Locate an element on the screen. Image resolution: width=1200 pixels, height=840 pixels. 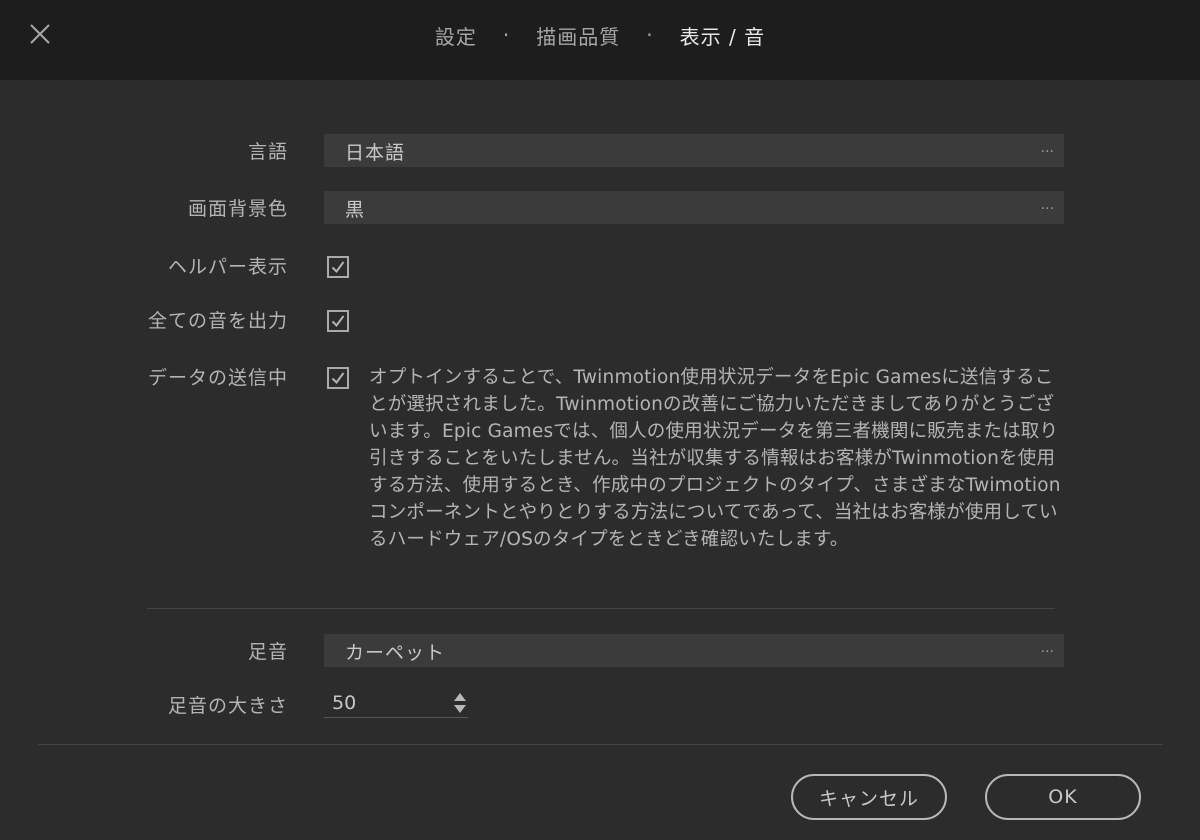
cancel-button: キャンセル is located at coordinates (869, 797).